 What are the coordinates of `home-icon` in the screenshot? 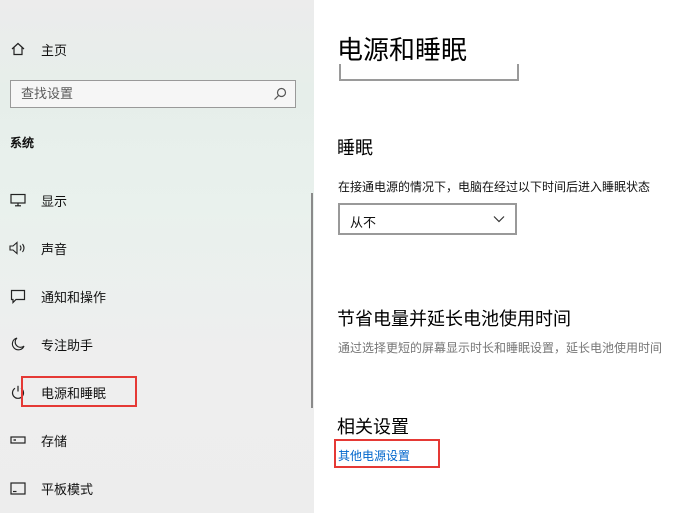 It's located at (18, 49).